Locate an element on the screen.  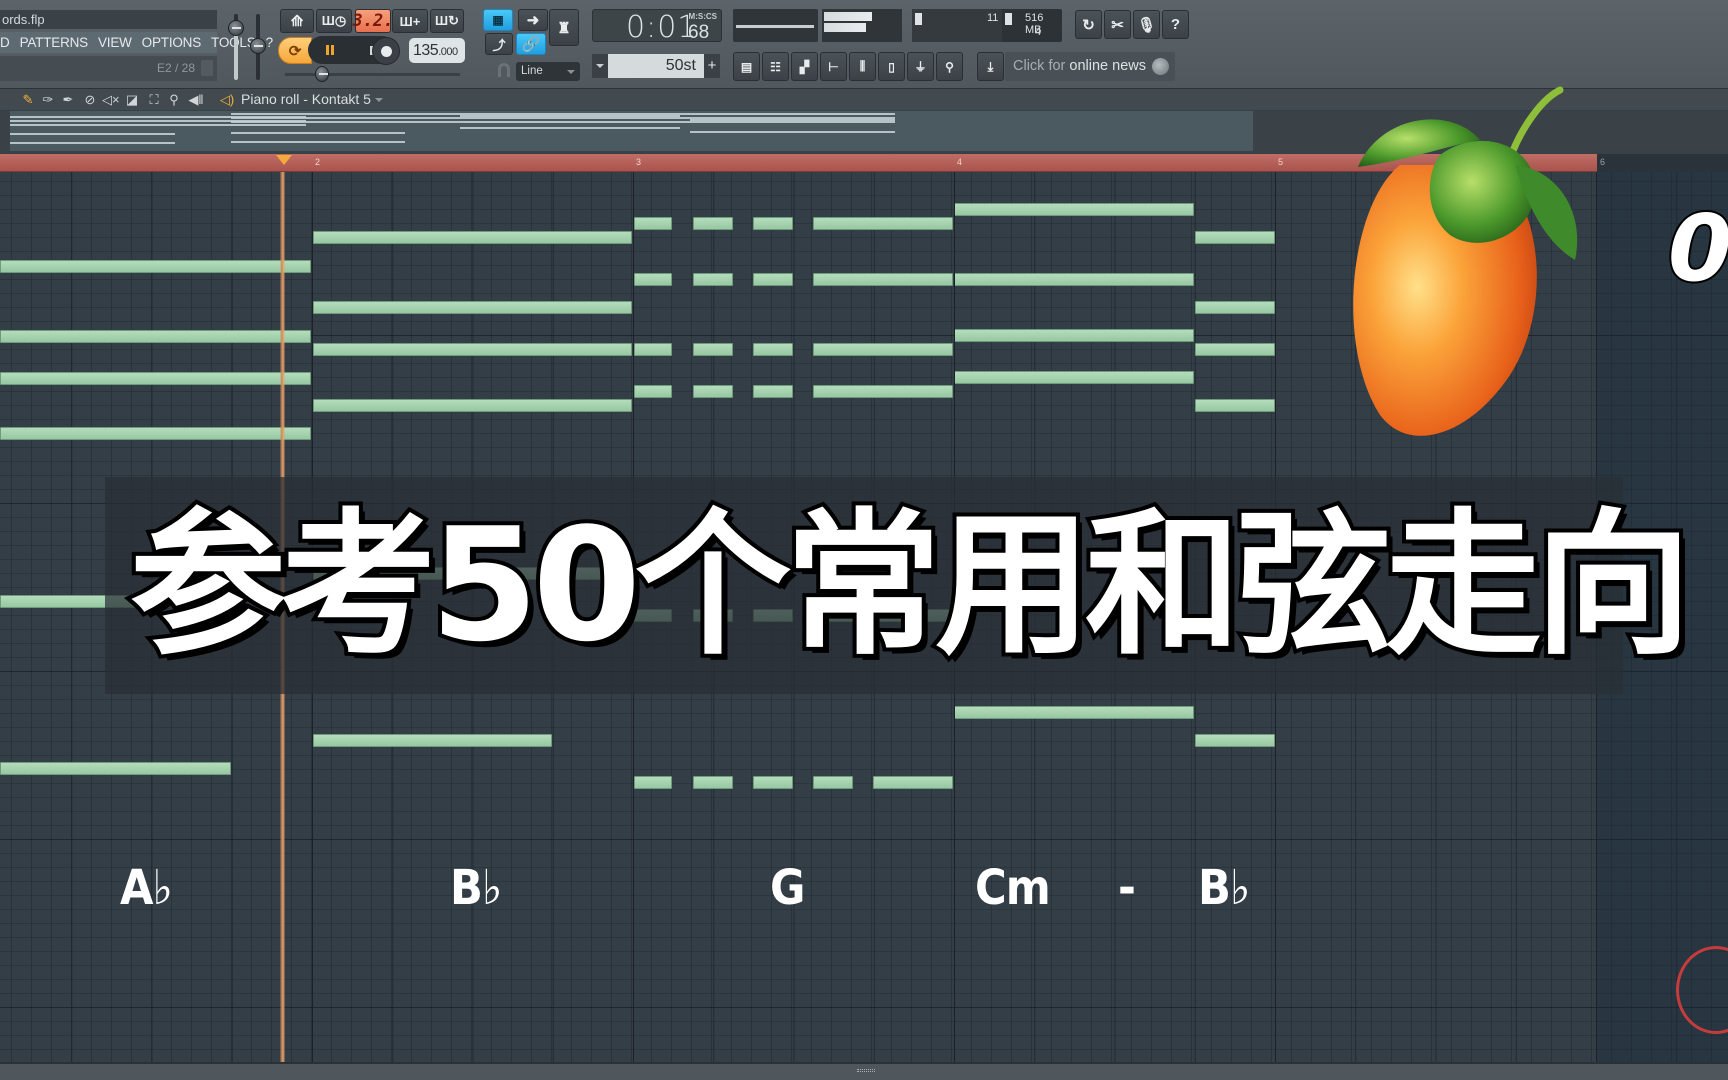
master-volume-knob is located at coordinates (236, 28).